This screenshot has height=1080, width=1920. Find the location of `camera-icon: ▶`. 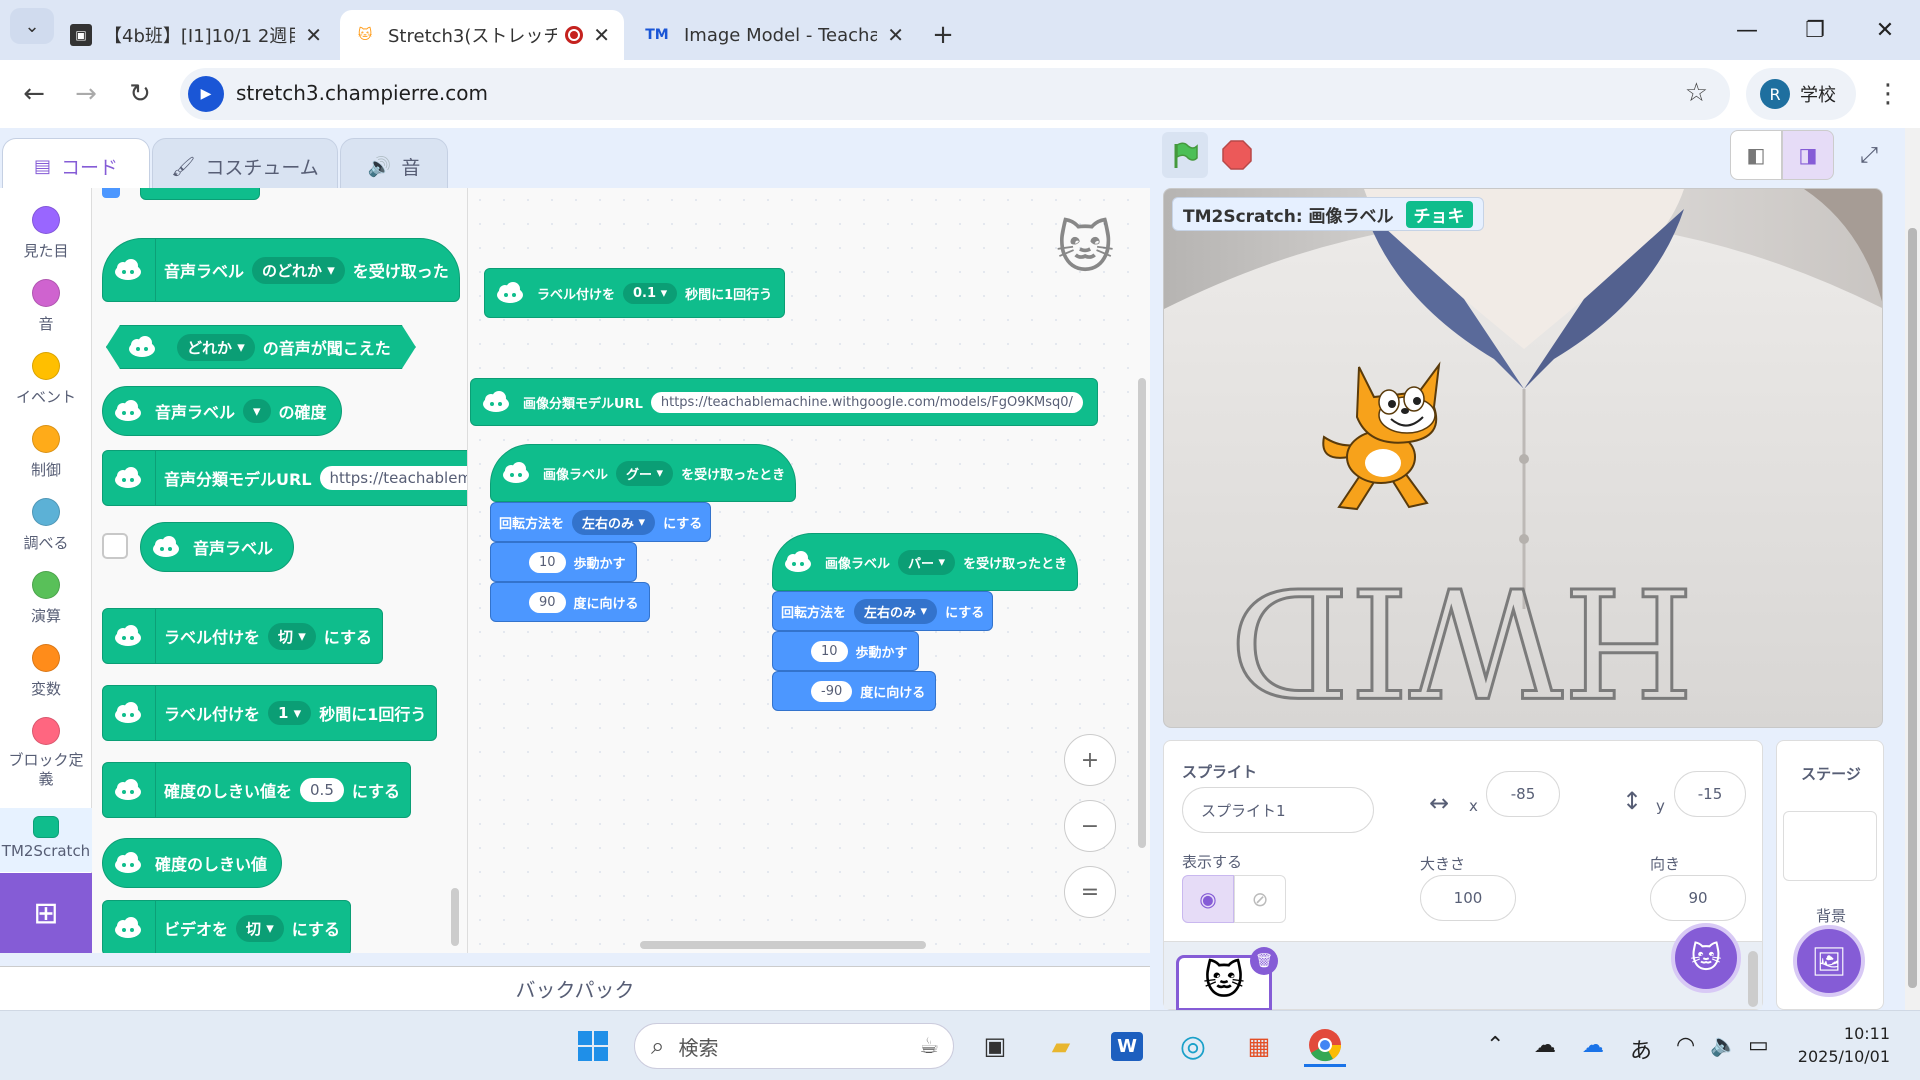

camera-icon: ▶ is located at coordinates (206, 94).